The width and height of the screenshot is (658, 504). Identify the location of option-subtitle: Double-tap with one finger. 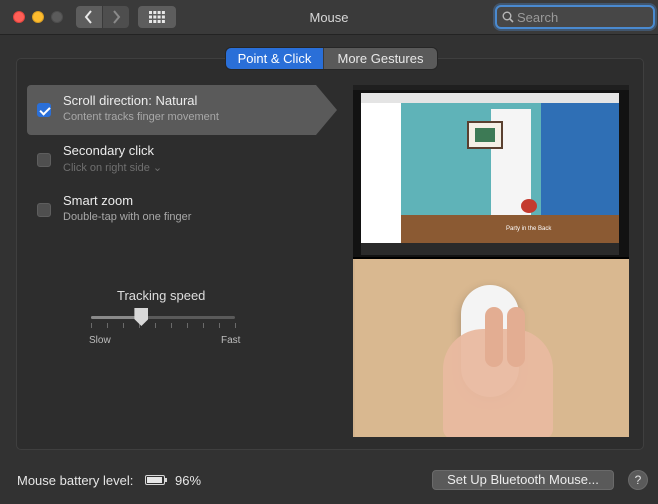
(127, 217).